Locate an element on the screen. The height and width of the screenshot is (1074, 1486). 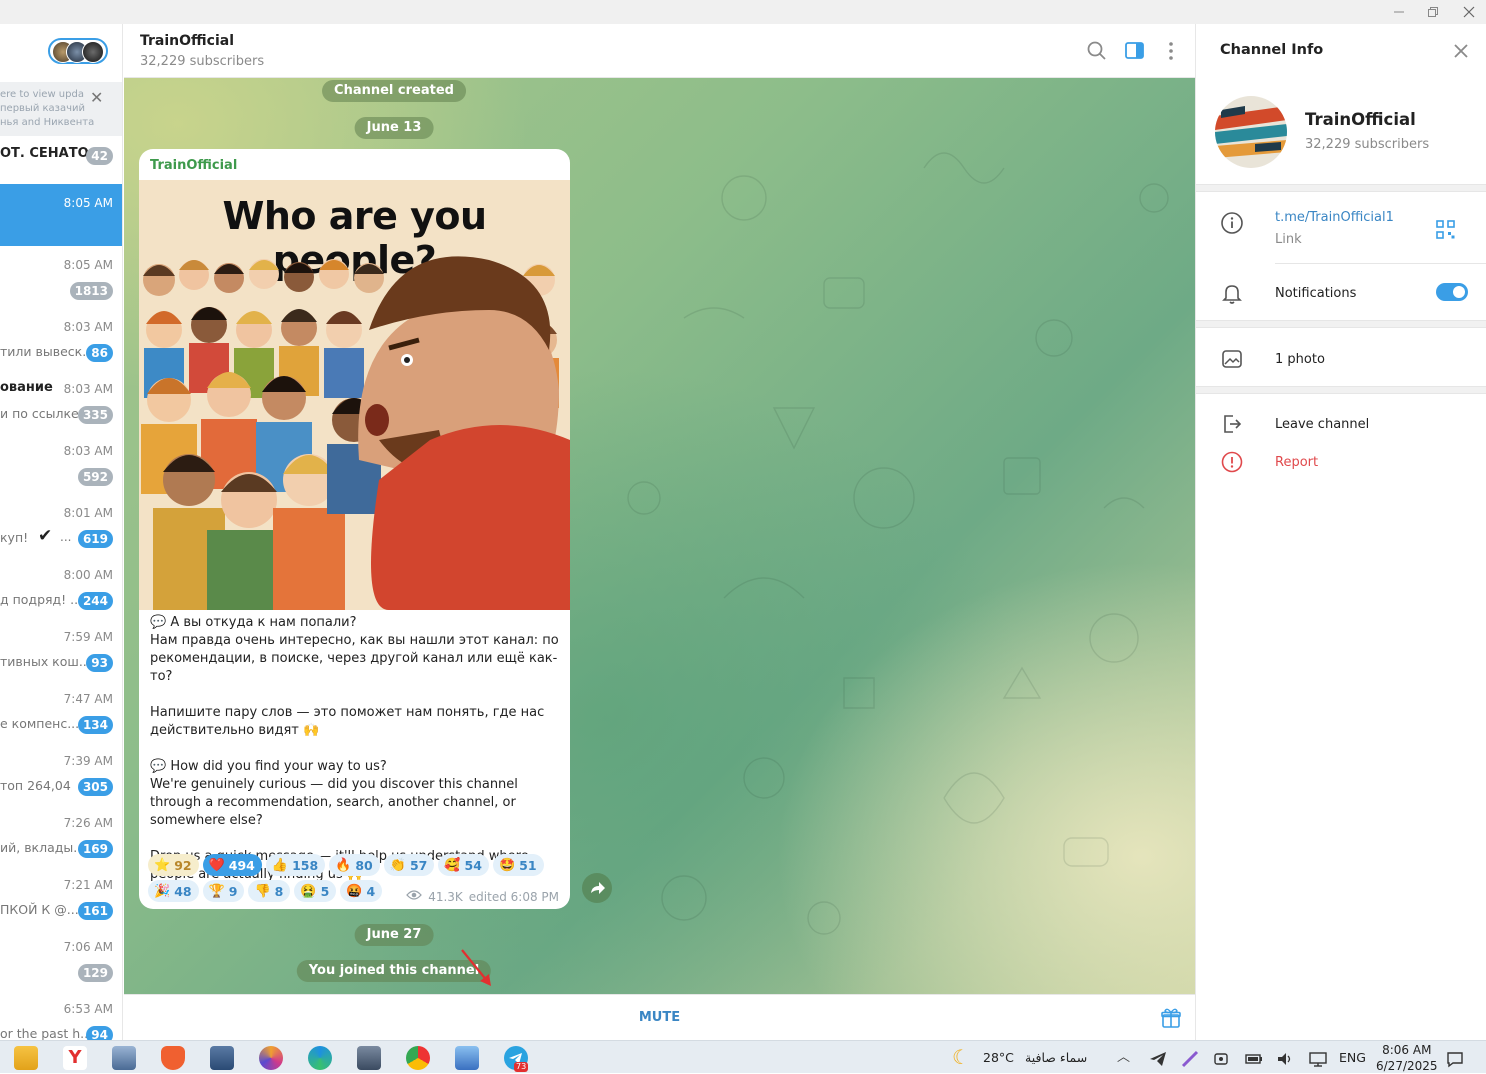
reaction-count: 92 is located at coordinates (183, 865).